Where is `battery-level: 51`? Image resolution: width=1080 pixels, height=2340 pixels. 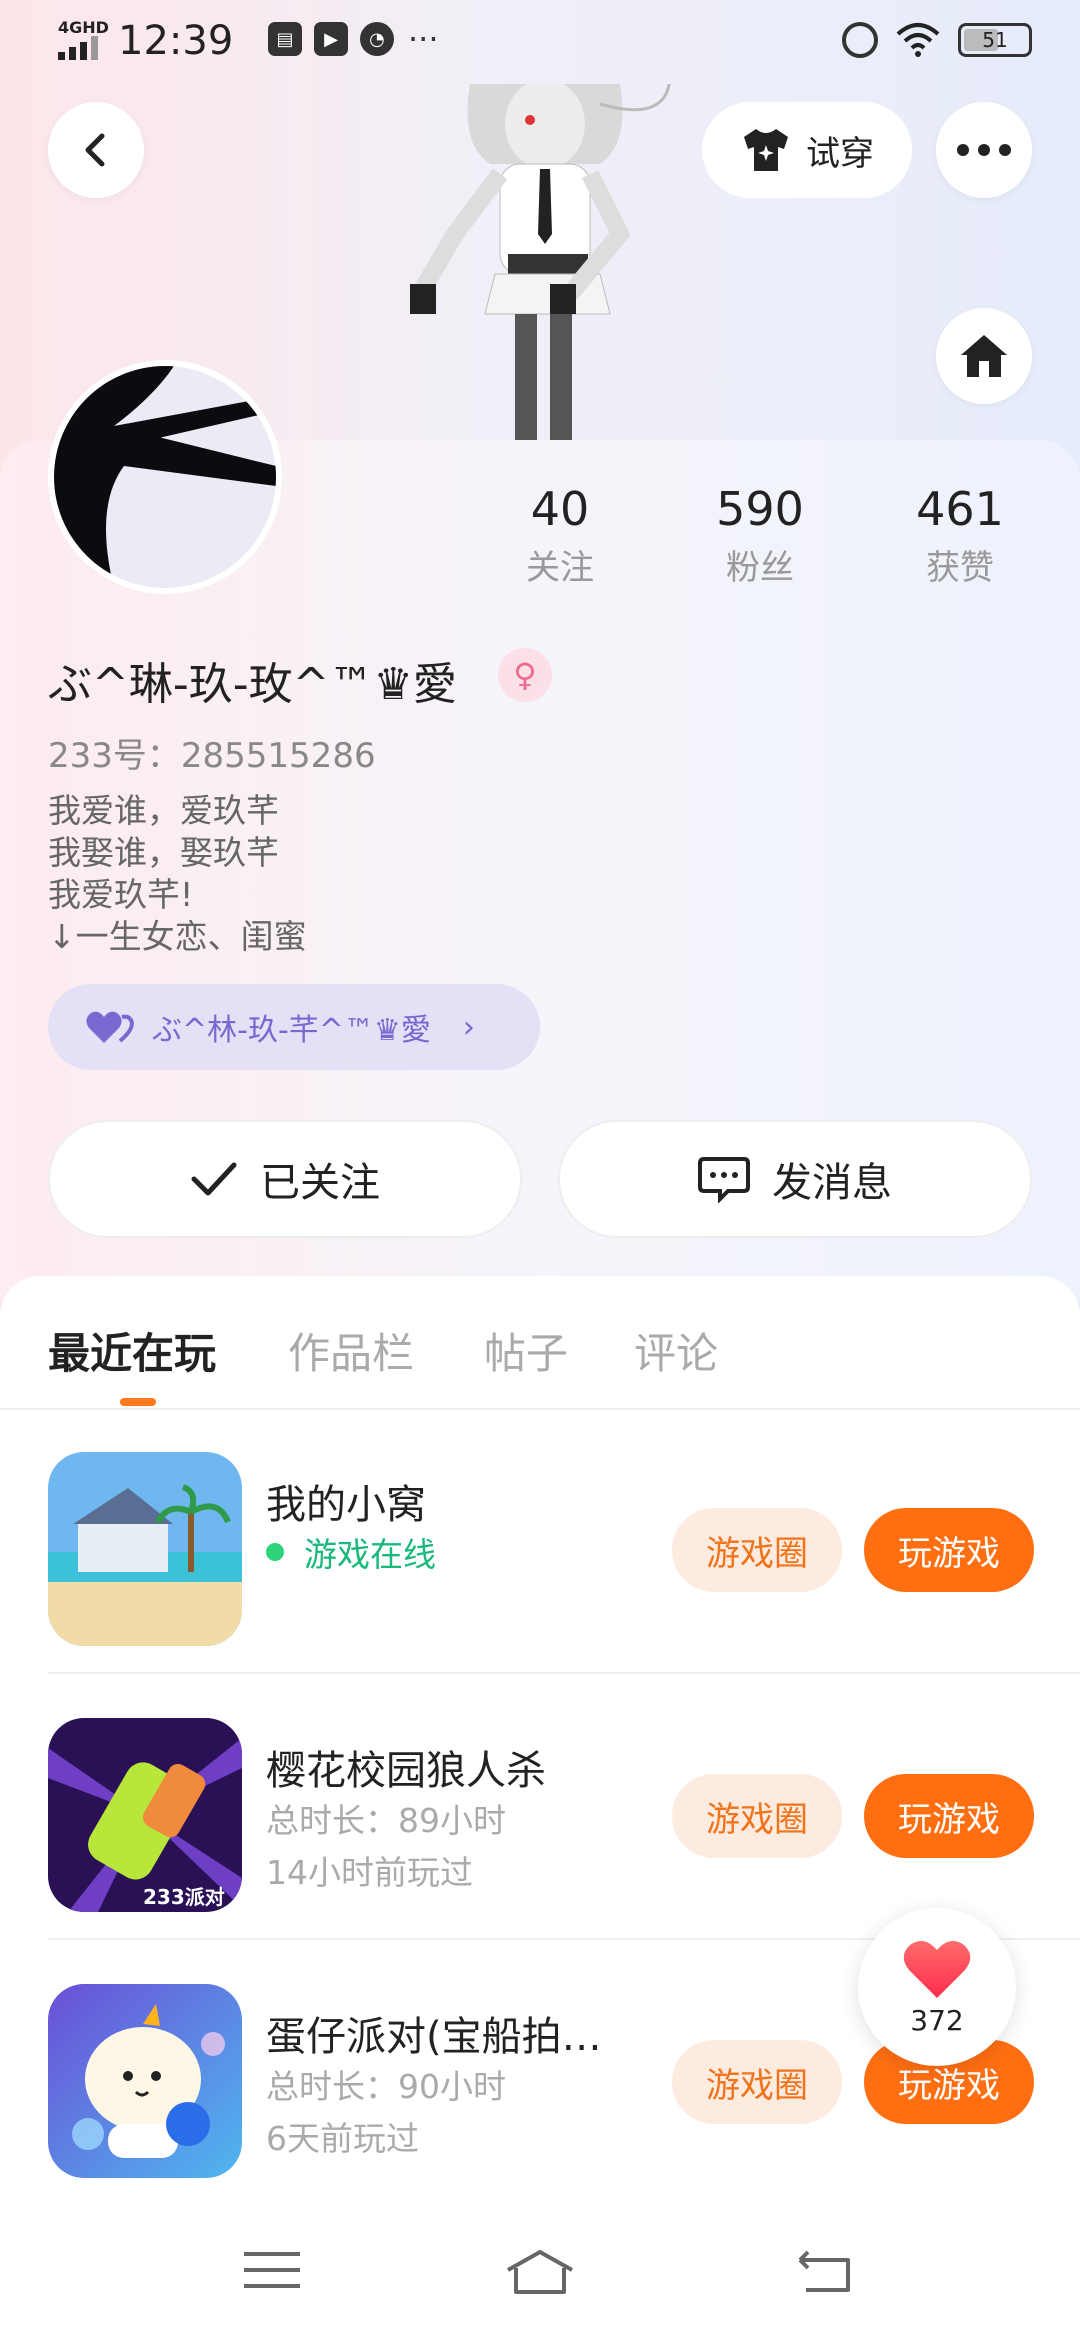 battery-level: 51 is located at coordinates (995, 40).